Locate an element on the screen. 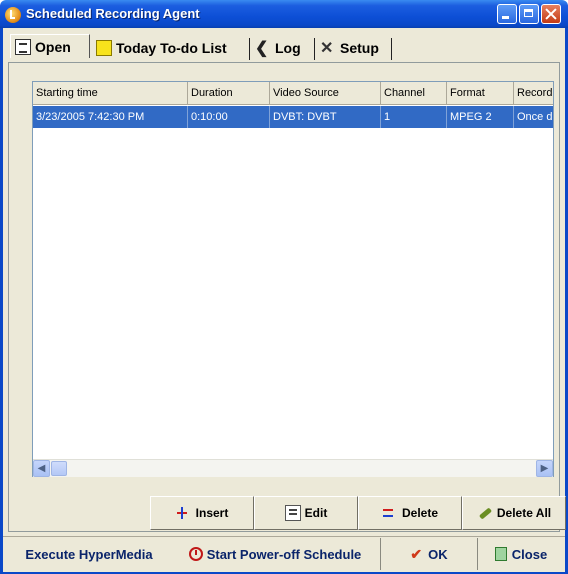 The image size is (568, 574). tab-open-label: Open is located at coordinates (53, 46).